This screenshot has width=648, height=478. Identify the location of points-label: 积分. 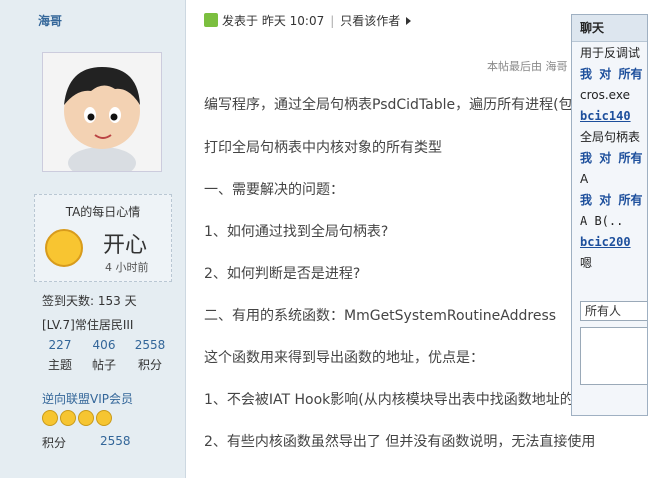
(54, 443).